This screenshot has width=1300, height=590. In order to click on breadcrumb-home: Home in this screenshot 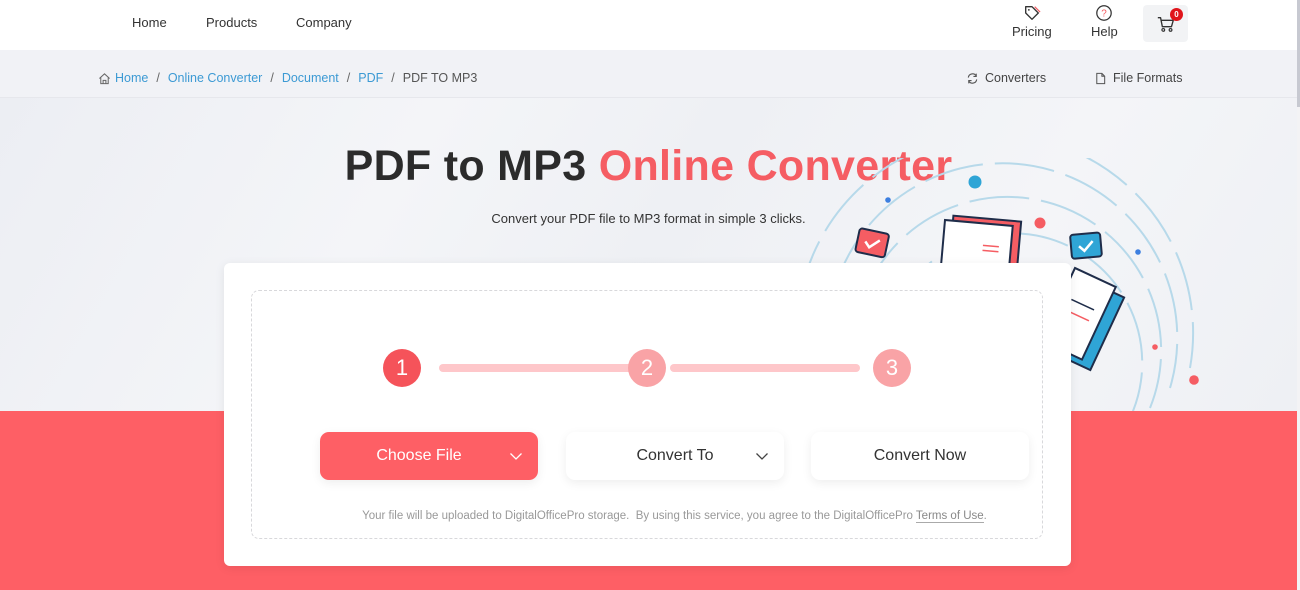, I will do `click(131, 78)`.